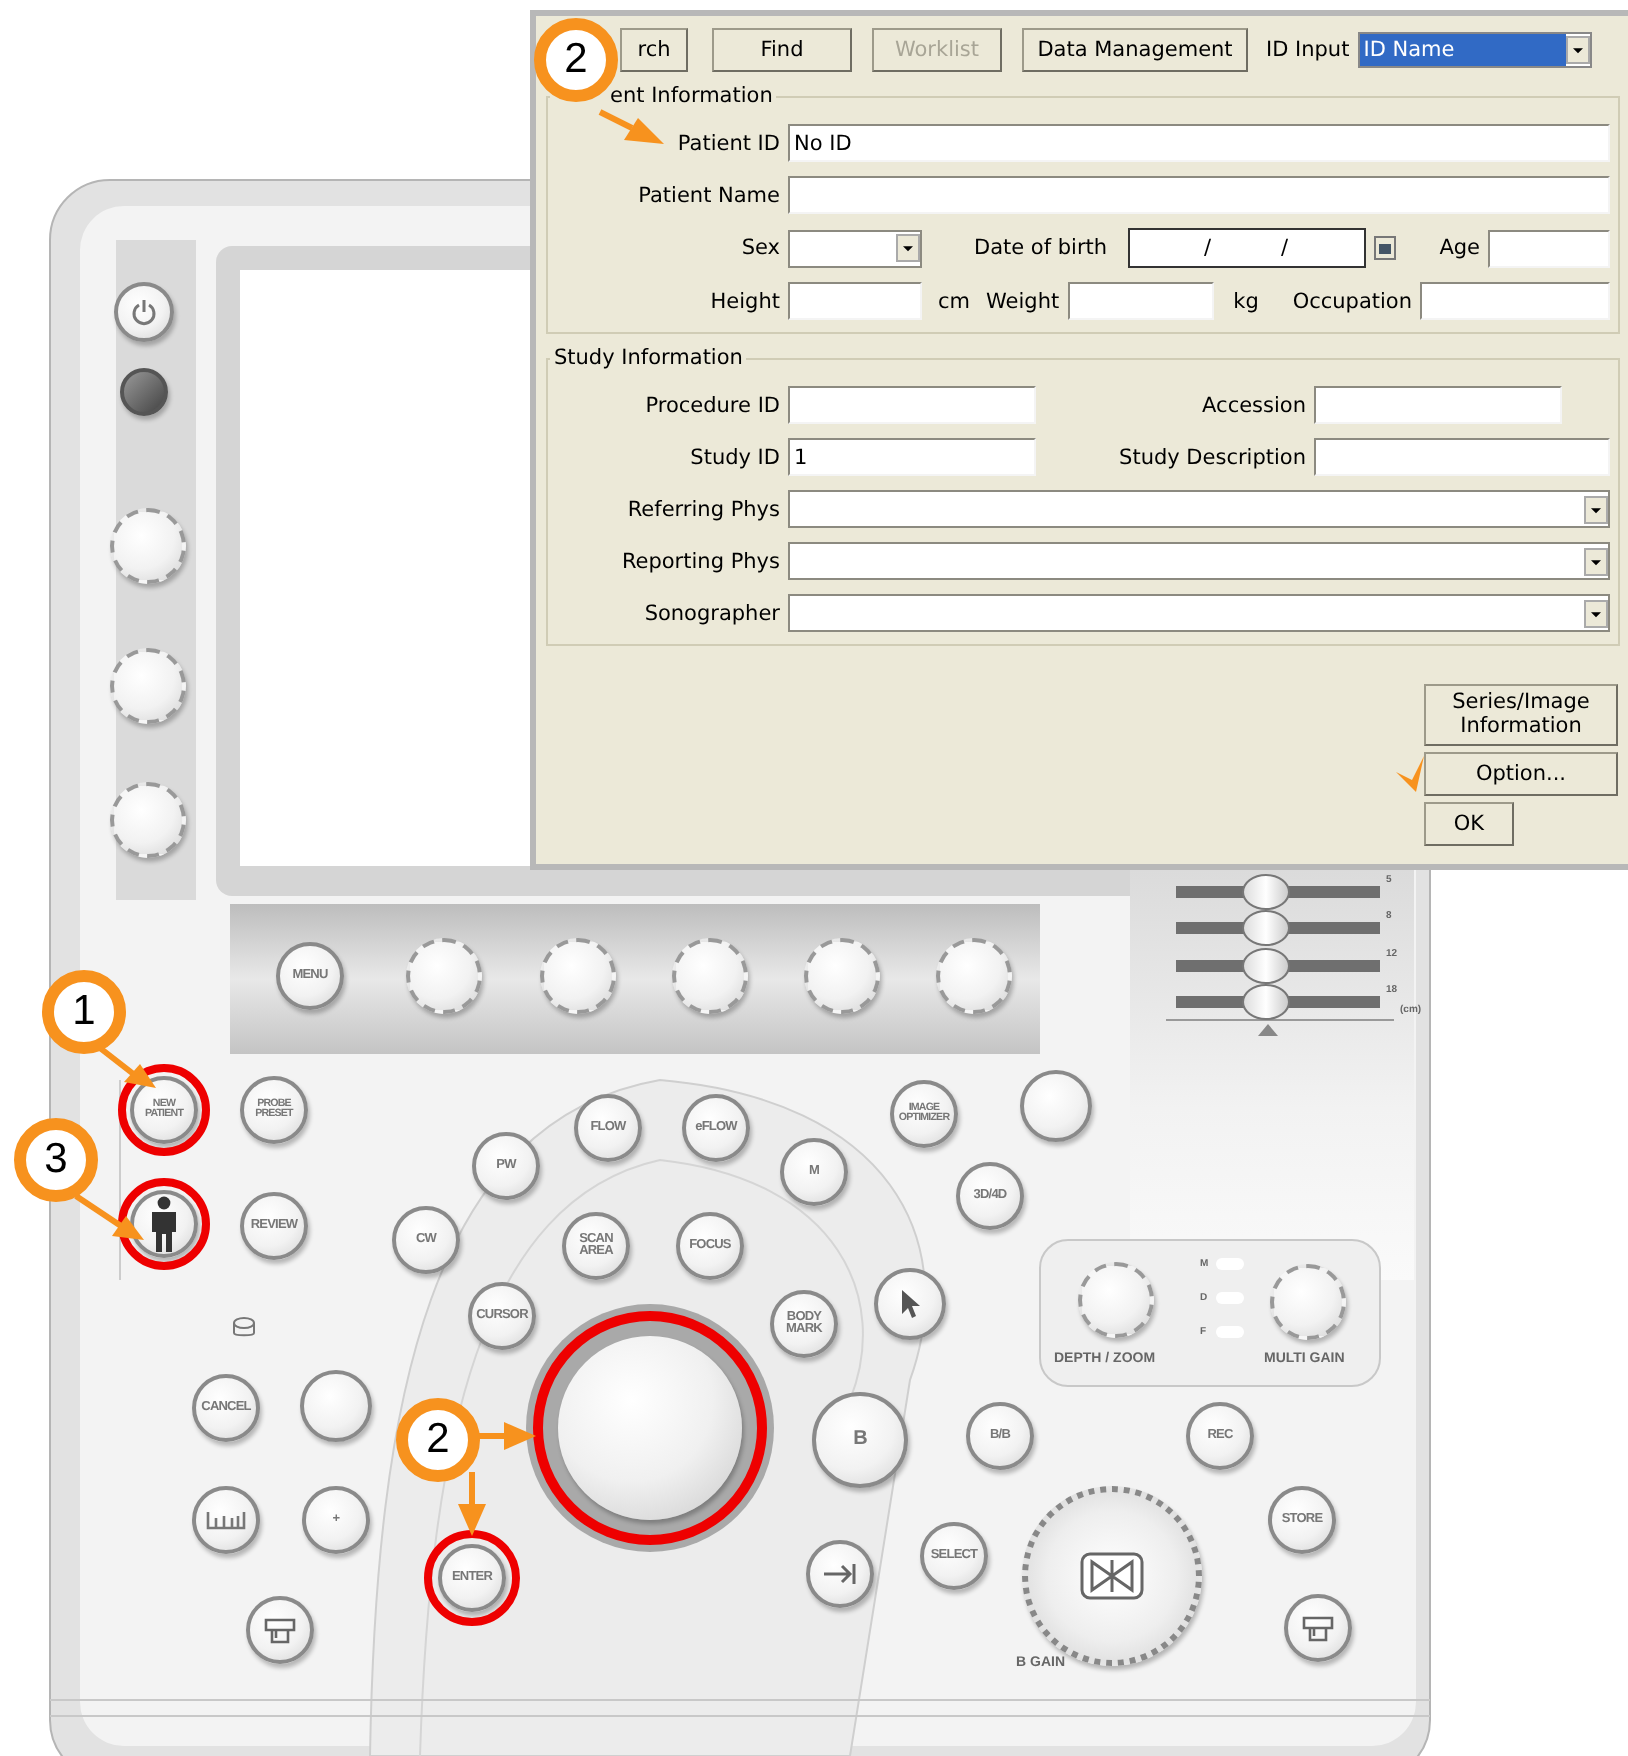 The image size is (1628, 1756). Describe the element at coordinates (912, 457) in the screenshot. I see `text-field: 1` at that location.